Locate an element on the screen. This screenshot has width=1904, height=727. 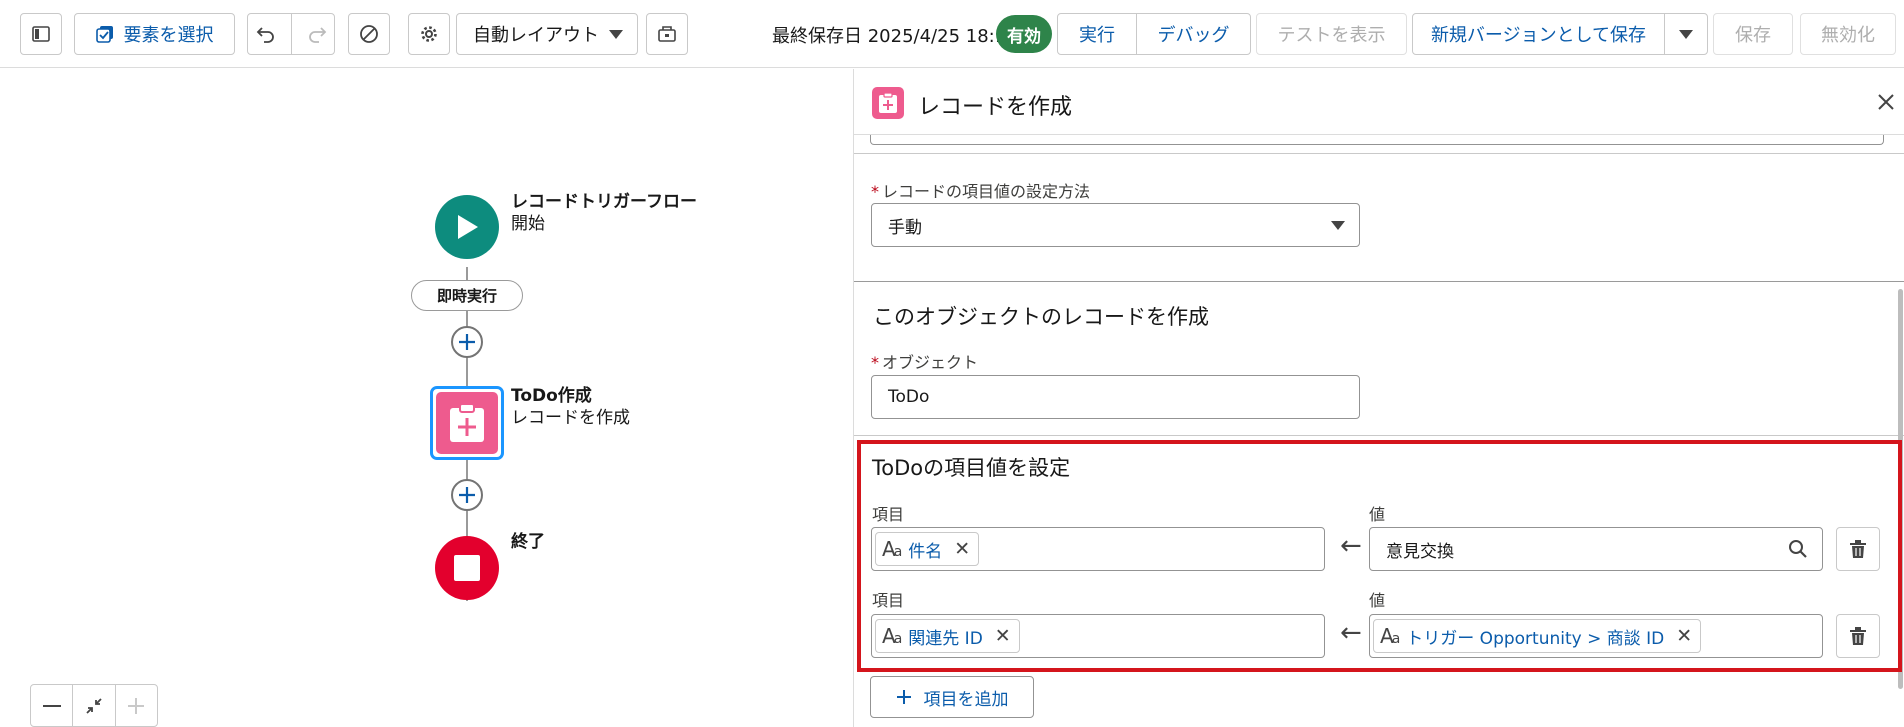
run-immediately-pill: 即時実行 is located at coordinates (467, 295).